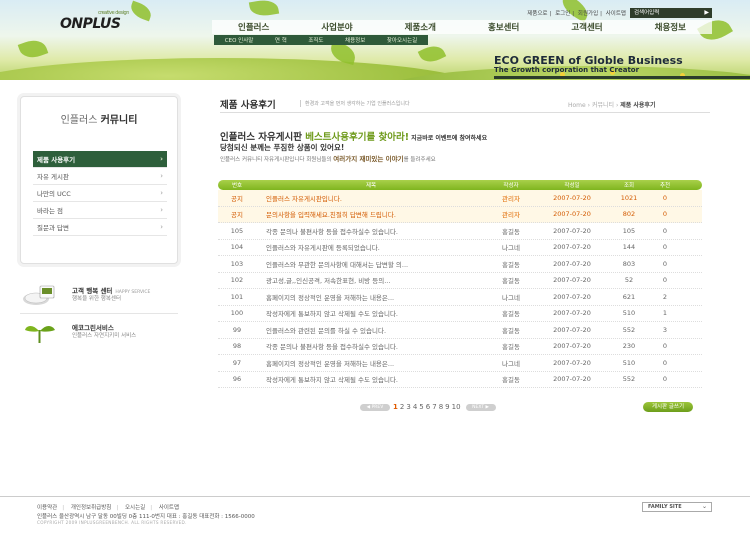 The height and width of the screenshot is (540, 750). What do you see at coordinates (677, 507) in the screenshot?
I see `family-site-select: FAMILY SITE ⌄` at bounding box center [677, 507].